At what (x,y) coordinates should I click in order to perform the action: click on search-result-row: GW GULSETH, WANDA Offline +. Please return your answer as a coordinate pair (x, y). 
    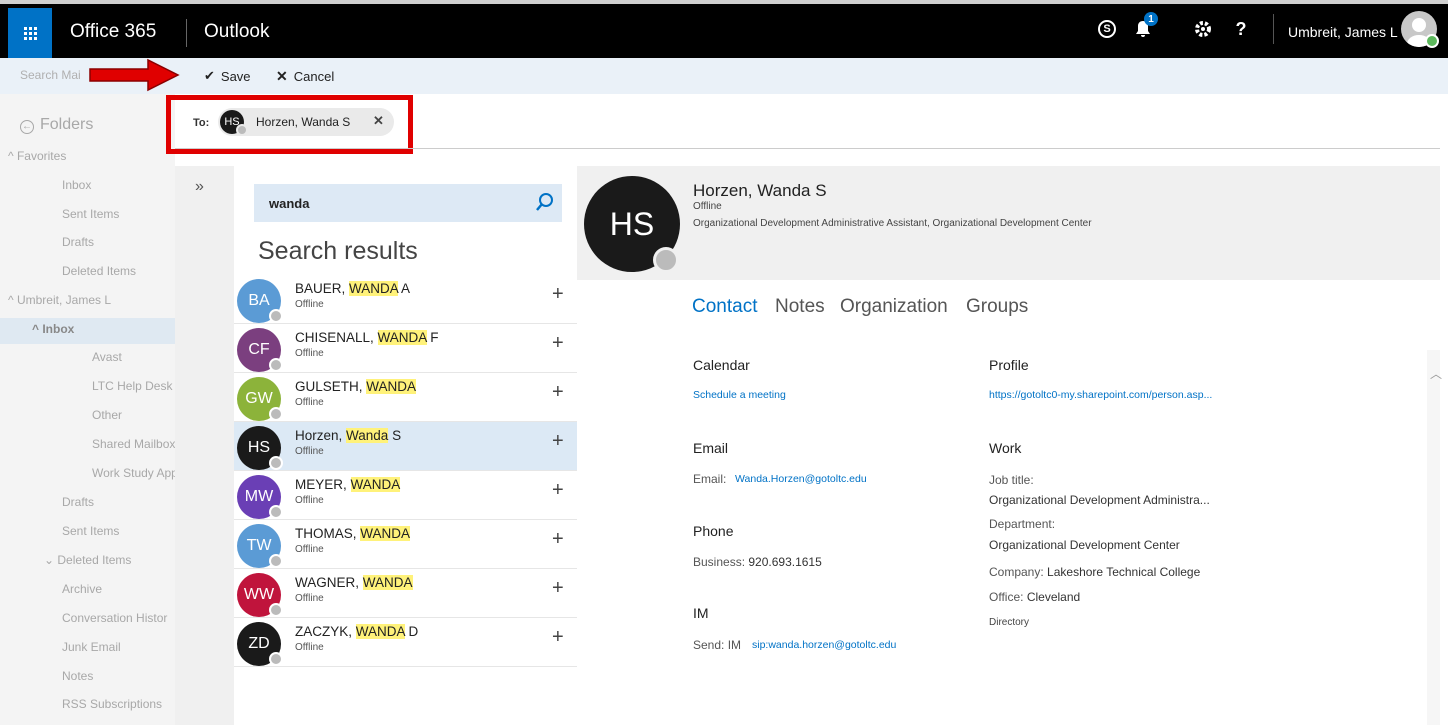
    Looking at the image, I should click on (405, 397).